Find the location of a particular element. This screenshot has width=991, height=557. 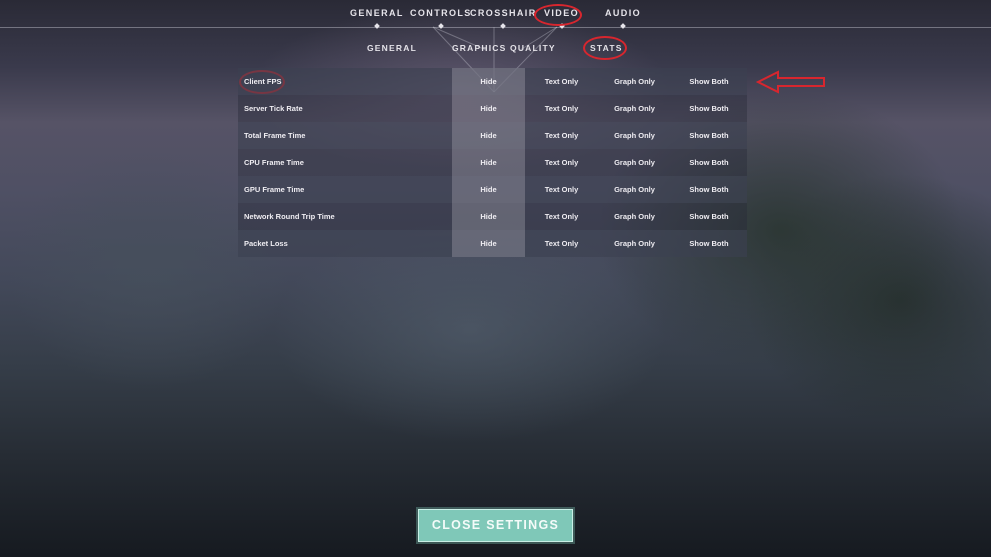

tab-controls-label: CONTROLS is located at coordinates (441, 13).